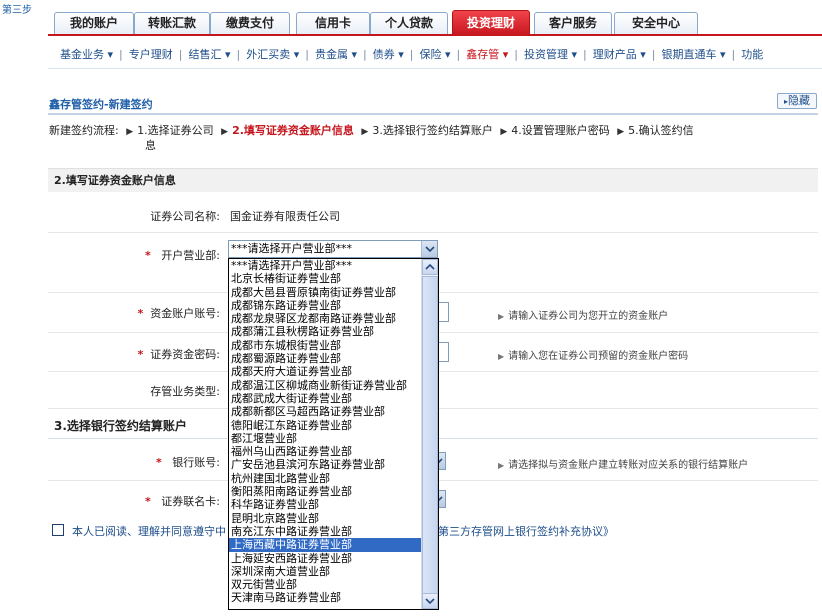 This screenshot has height=616, width=822. What do you see at coordinates (435, 68) in the screenshot?
I see `submenu-divider` at bounding box center [435, 68].